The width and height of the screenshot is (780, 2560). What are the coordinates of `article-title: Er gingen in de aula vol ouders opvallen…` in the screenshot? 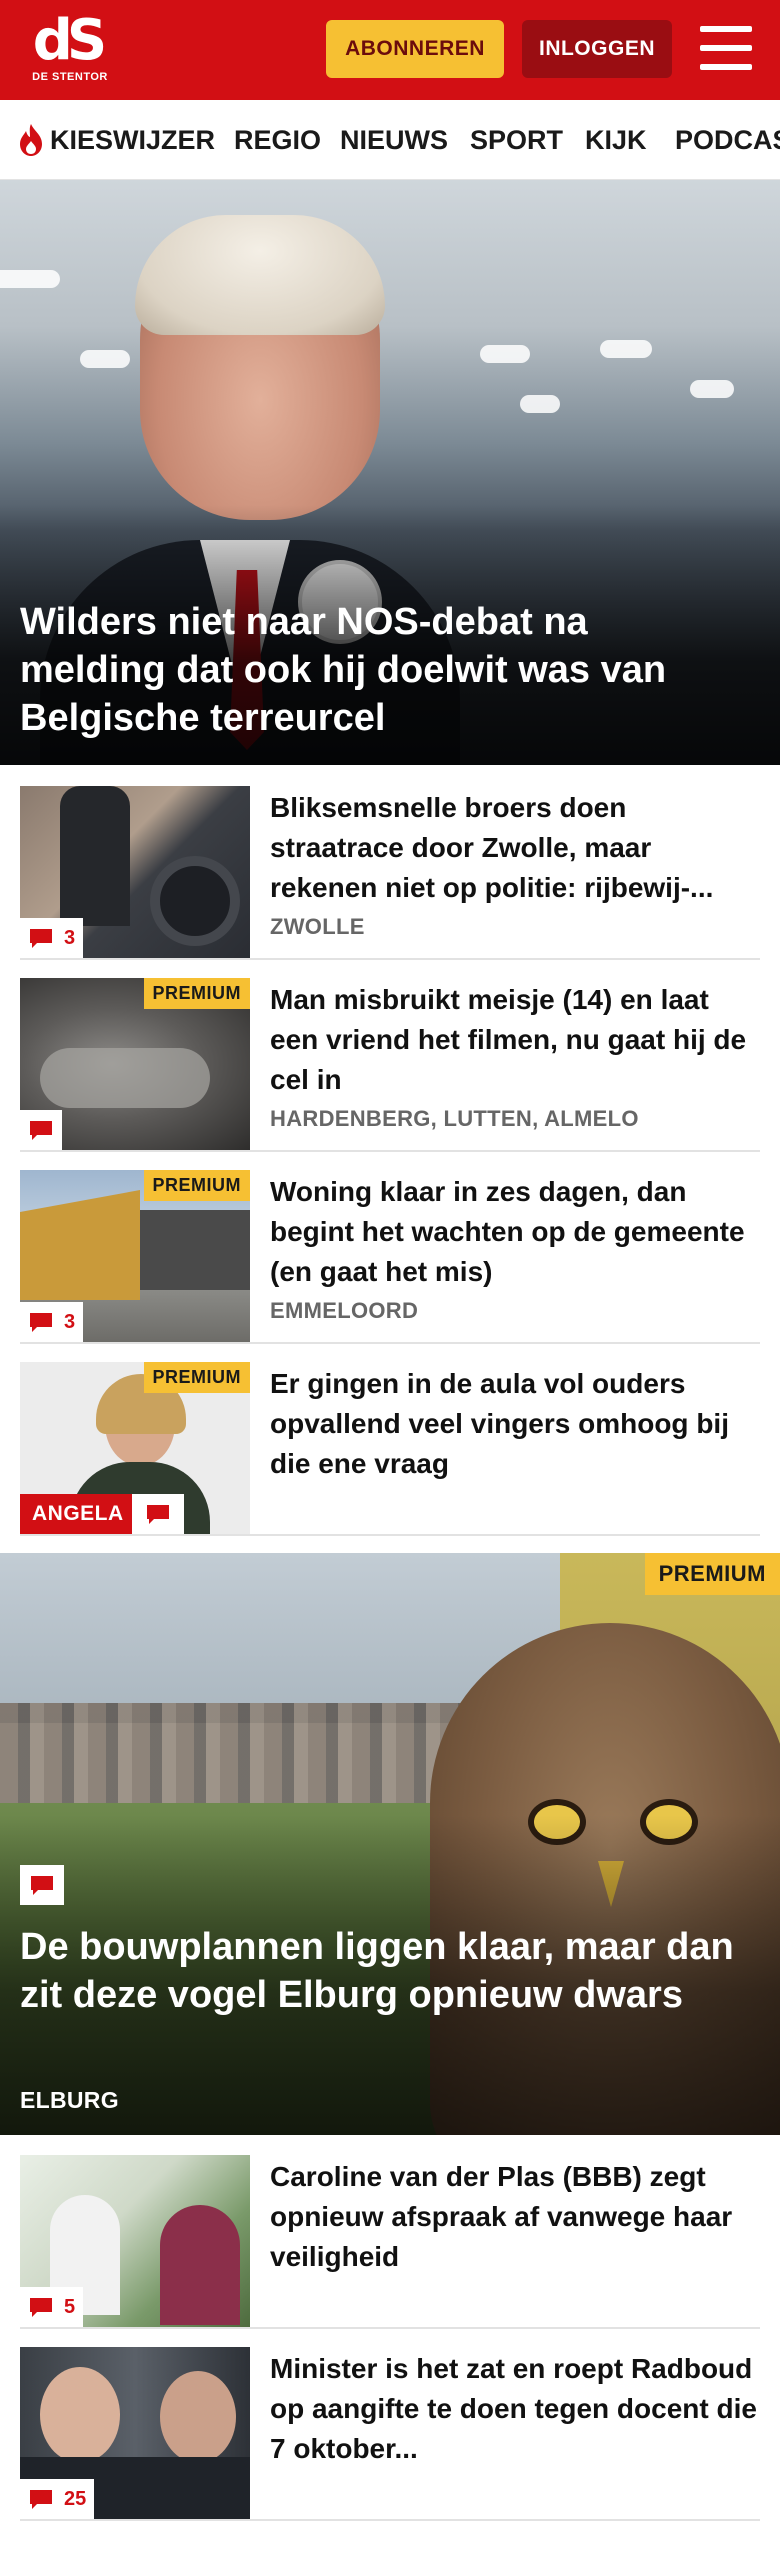 It's located at (499, 1423).